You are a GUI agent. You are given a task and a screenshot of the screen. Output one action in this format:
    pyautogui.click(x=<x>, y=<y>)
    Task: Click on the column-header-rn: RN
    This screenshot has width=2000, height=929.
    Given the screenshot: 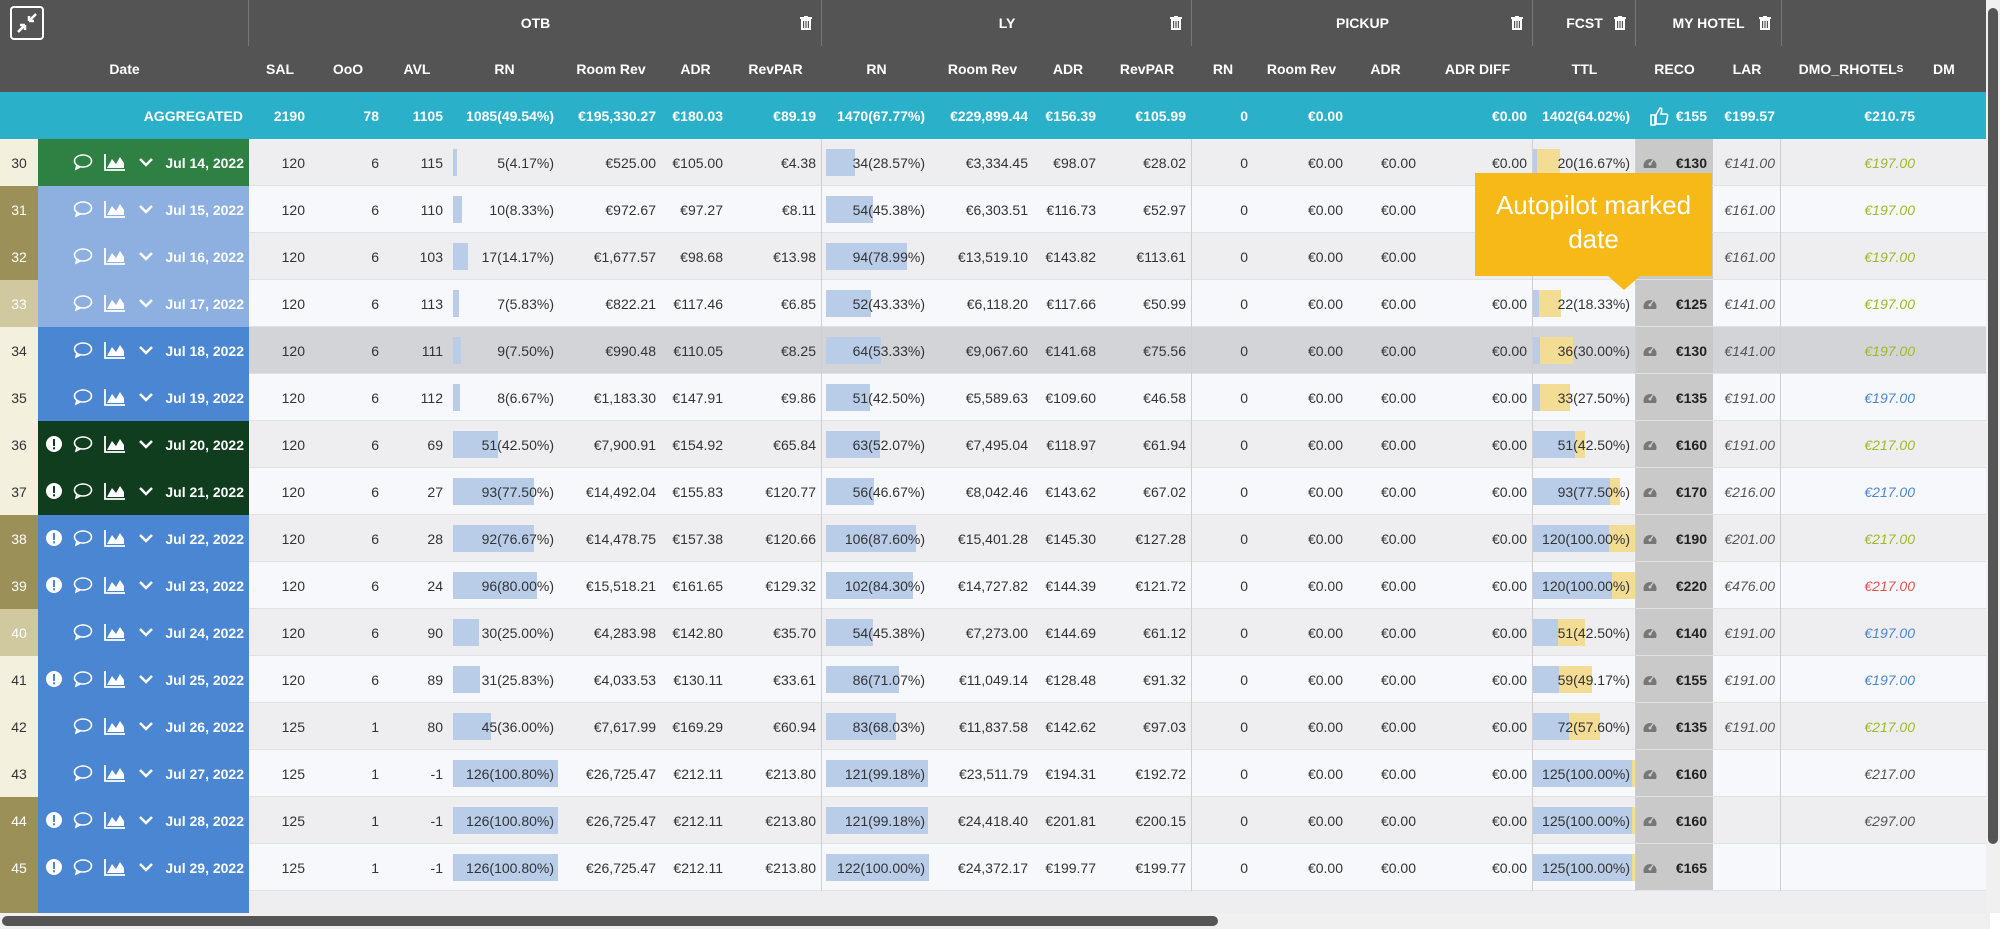 What is the action you would take?
    pyautogui.click(x=504, y=69)
    